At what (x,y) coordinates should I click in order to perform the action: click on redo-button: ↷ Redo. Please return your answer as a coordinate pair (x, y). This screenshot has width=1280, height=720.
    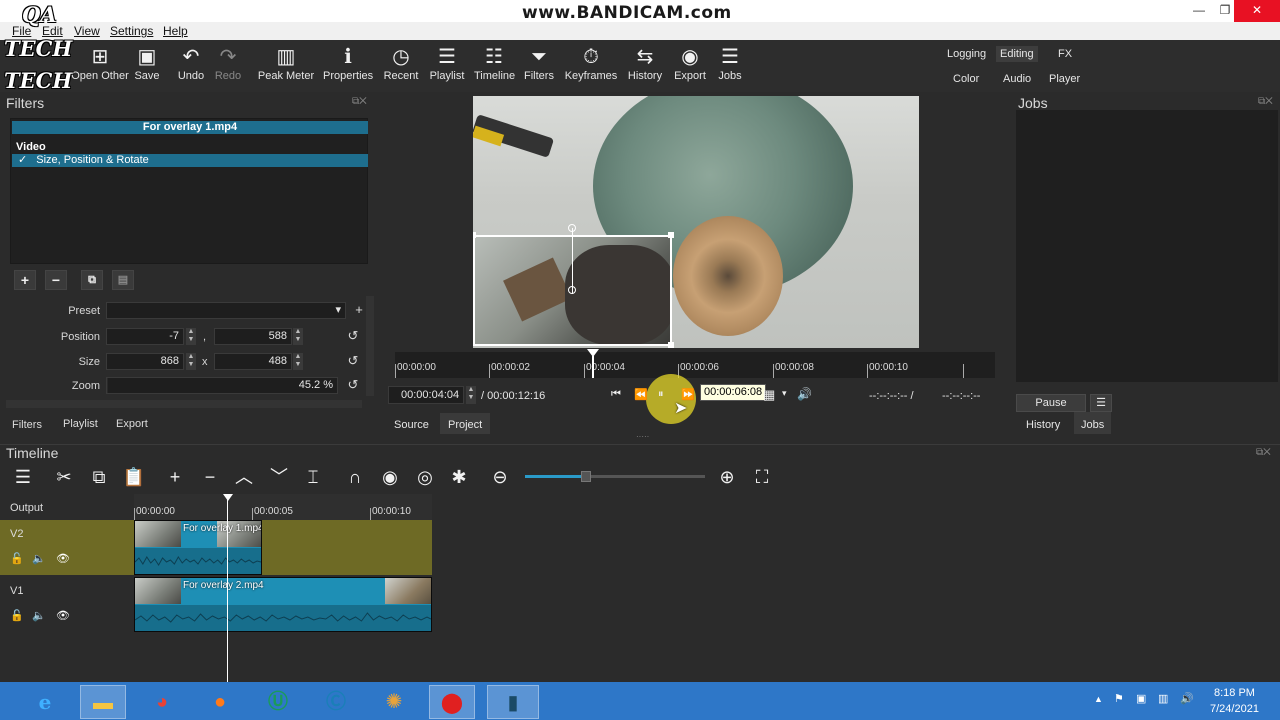
    Looking at the image, I should click on (228, 63).